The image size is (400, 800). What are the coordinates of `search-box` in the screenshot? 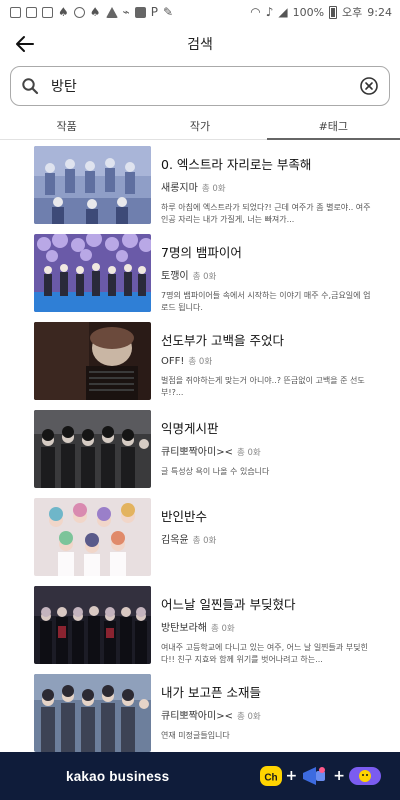 It's located at (200, 86).